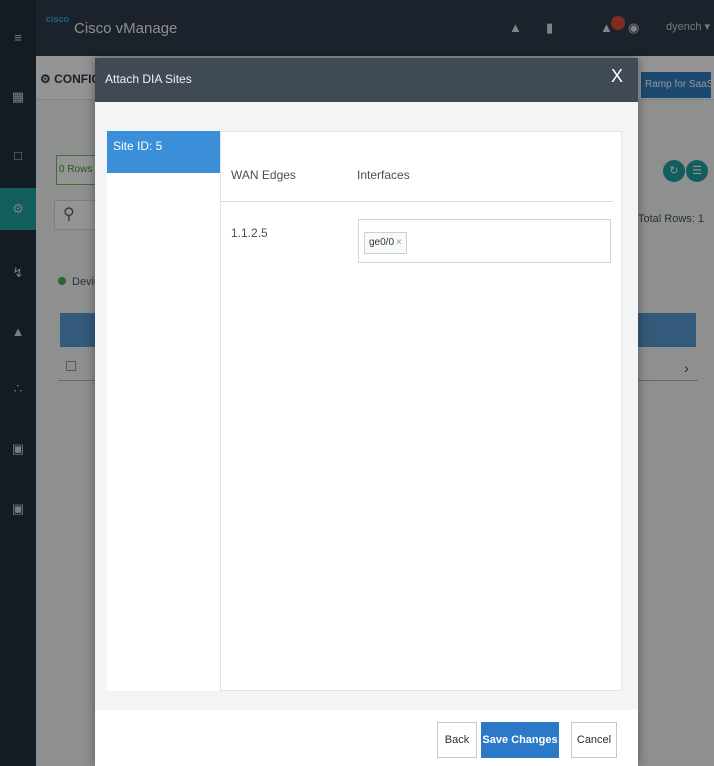 The height and width of the screenshot is (766, 714). Describe the element at coordinates (594, 740) in the screenshot. I see `cancel-button: Cancel` at that location.